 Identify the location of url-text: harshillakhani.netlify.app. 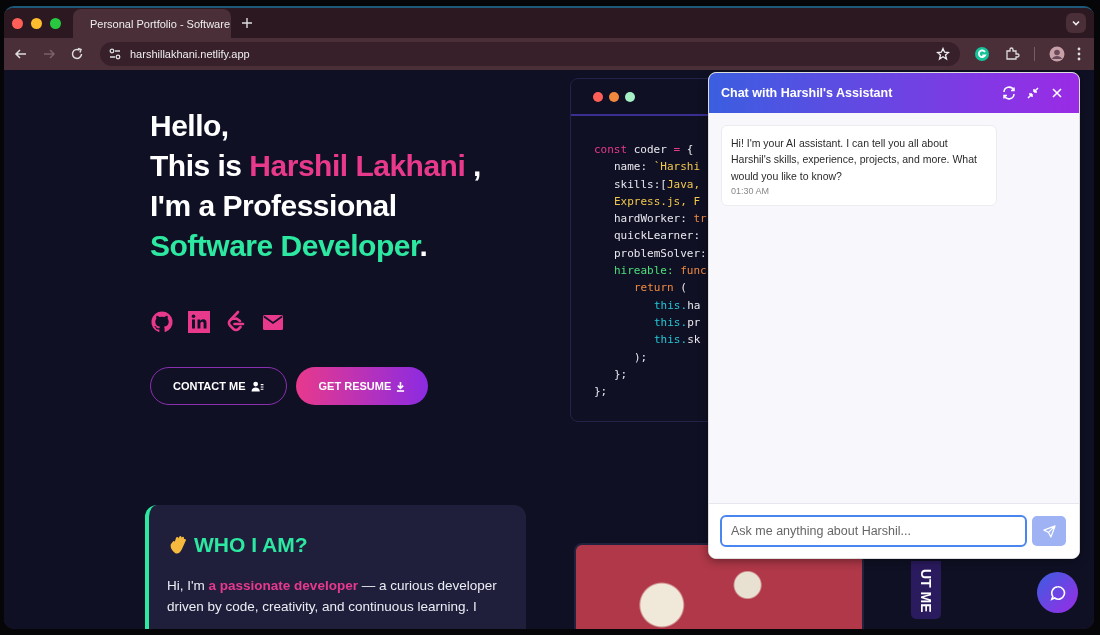
(190, 54).